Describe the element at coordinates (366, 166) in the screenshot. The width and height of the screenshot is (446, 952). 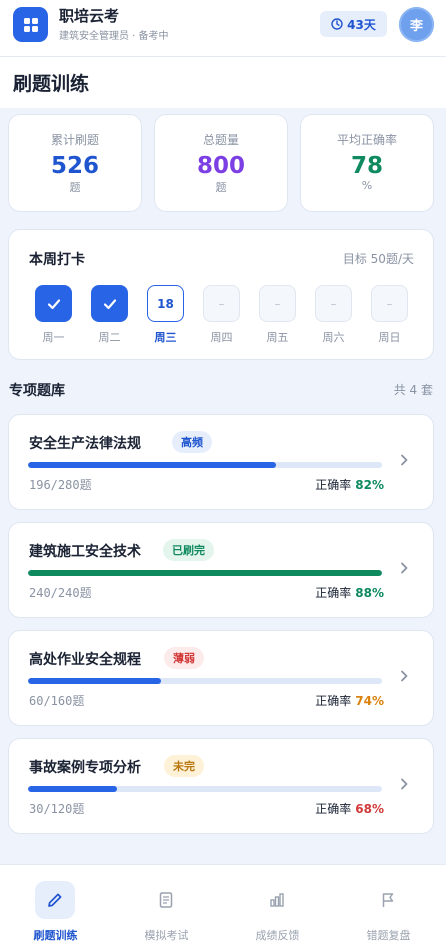
I see `stat-value: 78` at that location.